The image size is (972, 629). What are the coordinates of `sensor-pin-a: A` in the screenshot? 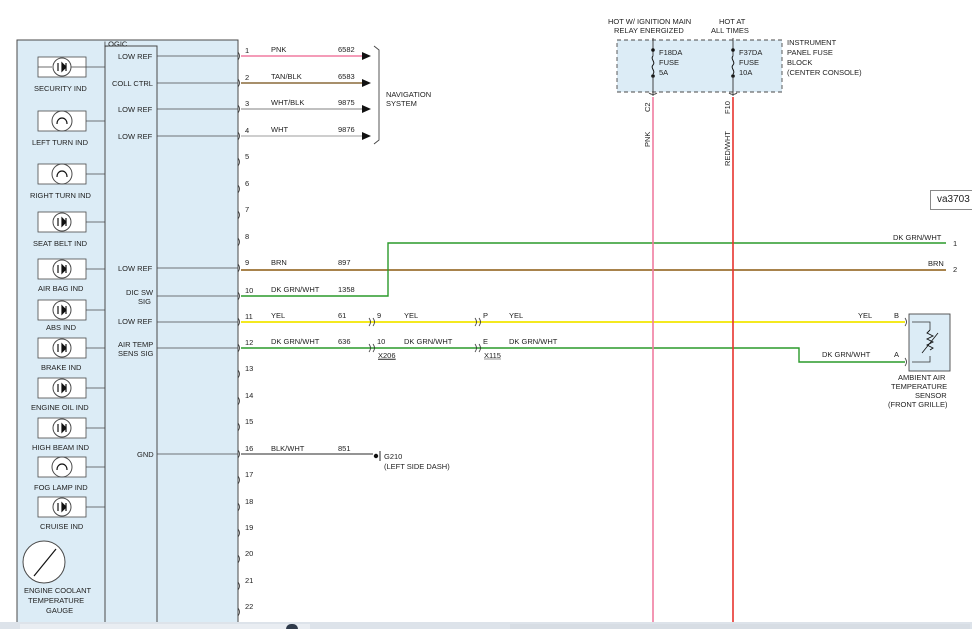 It's located at (896, 354).